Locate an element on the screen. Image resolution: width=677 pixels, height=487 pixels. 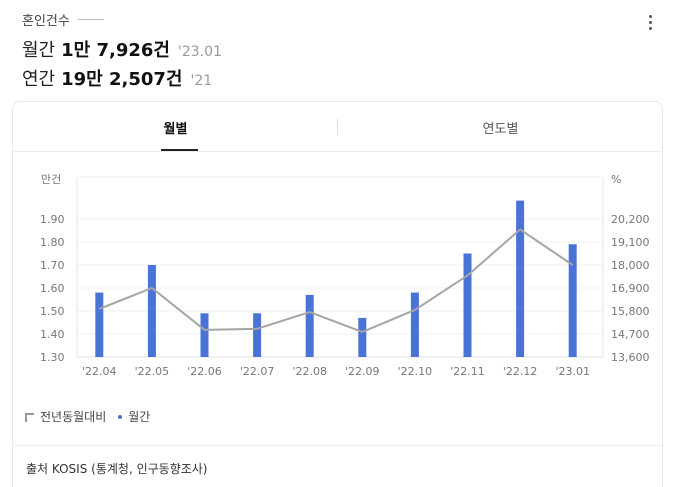
monthly-date: '23.01 is located at coordinates (199, 52).